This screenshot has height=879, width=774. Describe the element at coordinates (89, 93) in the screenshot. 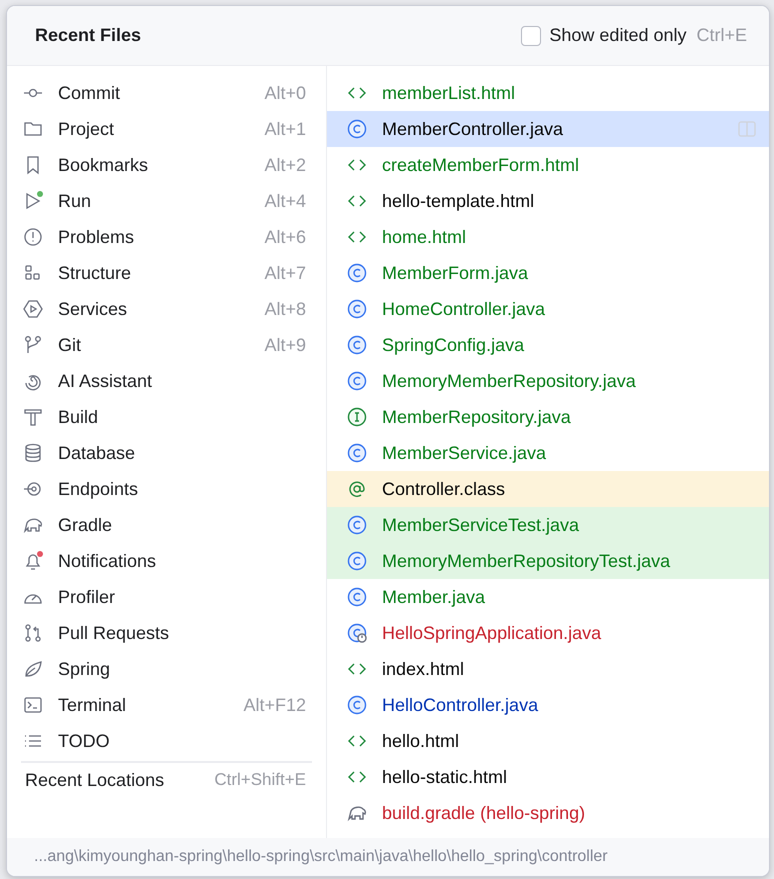

I see `tool-window-label: Commit` at that location.